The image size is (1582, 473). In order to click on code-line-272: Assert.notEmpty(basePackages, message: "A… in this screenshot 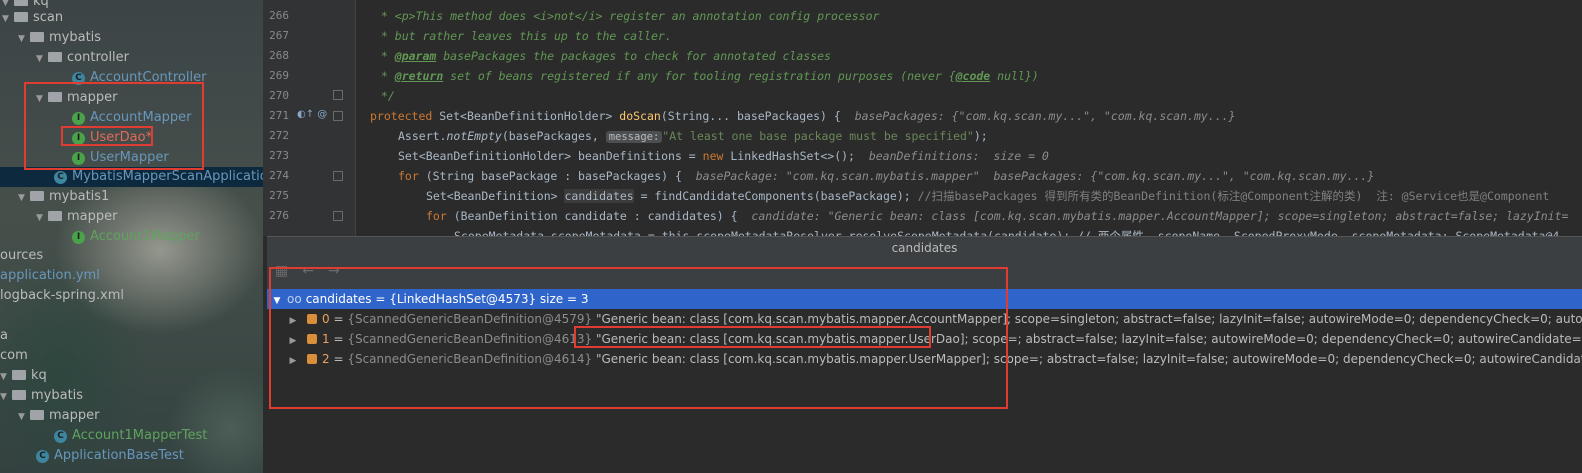, I will do `click(693, 136)`.